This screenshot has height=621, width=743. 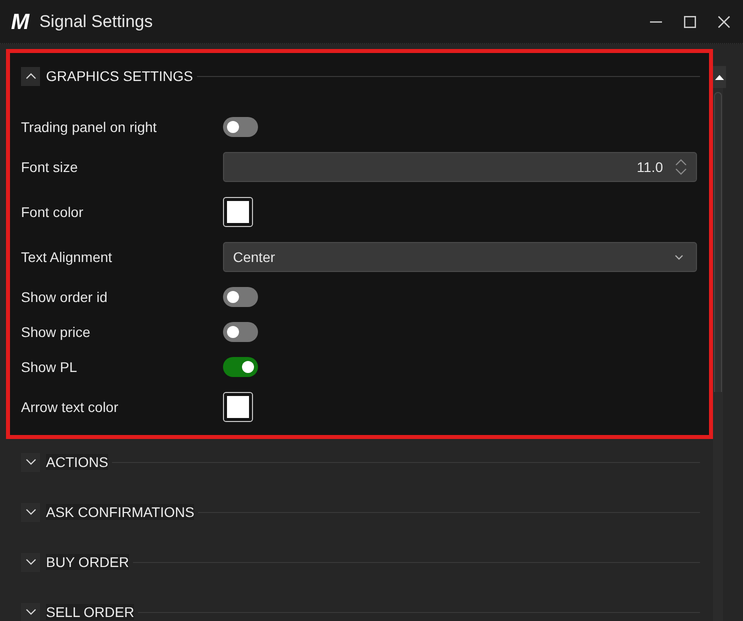 I want to click on section-title: BUY ORDER, so click(x=87, y=562).